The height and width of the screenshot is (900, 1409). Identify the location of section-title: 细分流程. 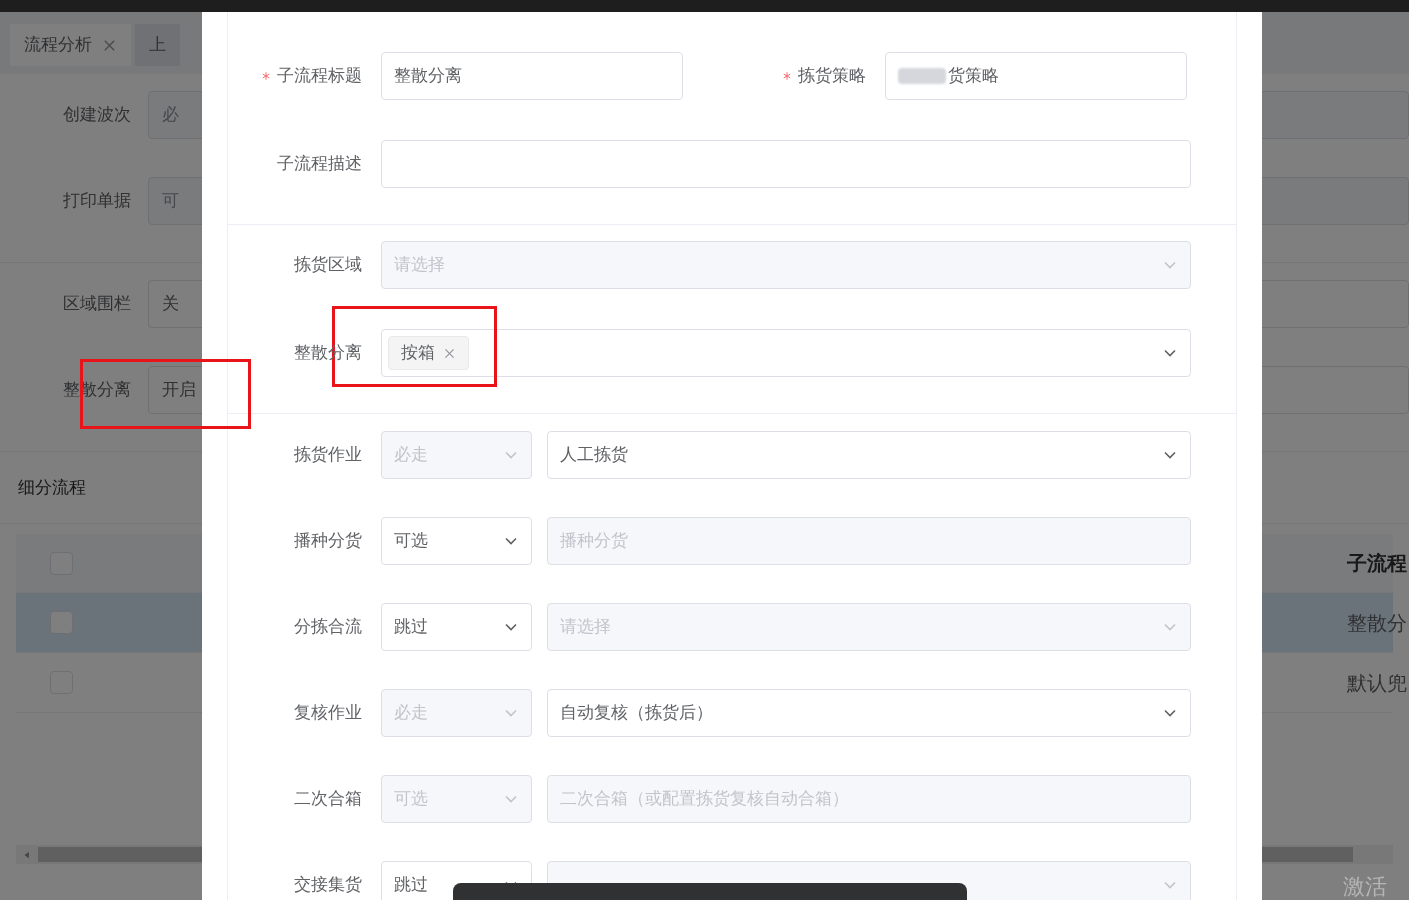
(52, 487).